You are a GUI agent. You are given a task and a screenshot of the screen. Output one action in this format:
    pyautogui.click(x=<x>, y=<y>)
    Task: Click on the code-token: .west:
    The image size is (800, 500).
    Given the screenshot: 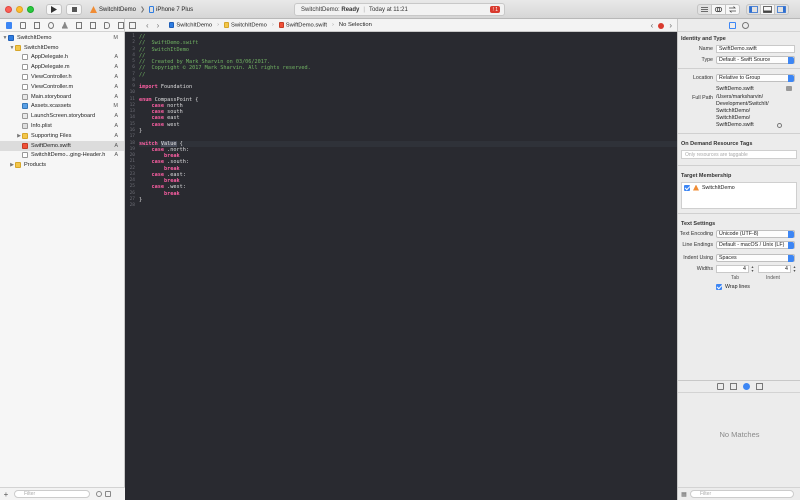 What is the action you would take?
    pyautogui.click(x=175, y=187)
    